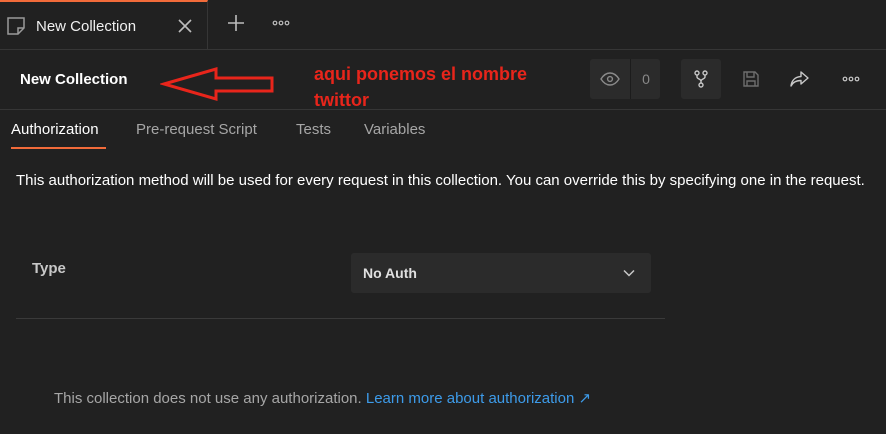 The height and width of the screenshot is (434, 886). Describe the element at coordinates (501, 273) in the screenshot. I see `auth-type-select: No Auth` at that location.